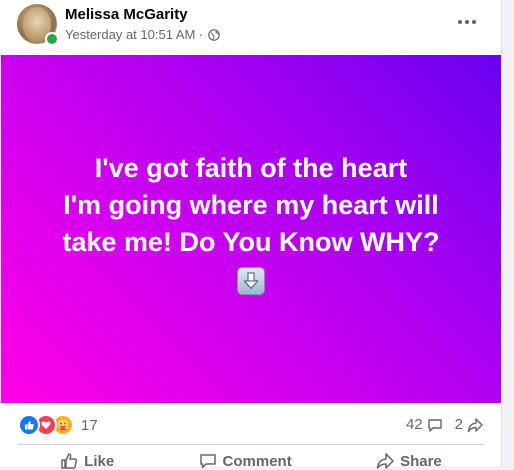  I want to click on comment-button: Comment, so click(245, 461).